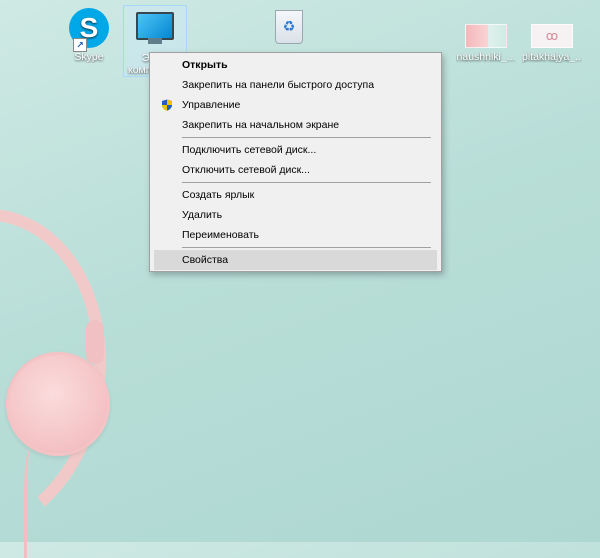 Image resolution: width=600 pixels, height=558 pixels. What do you see at coordinates (295, 260) in the screenshot?
I see `menu-item-properties: Свойства` at bounding box center [295, 260].